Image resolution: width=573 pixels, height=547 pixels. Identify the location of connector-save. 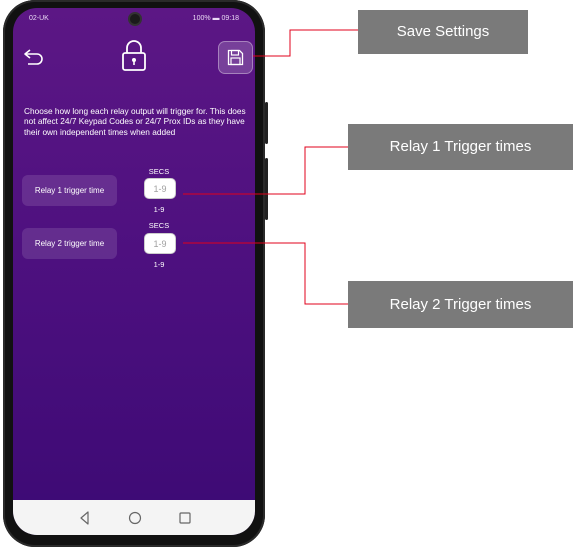
(305, 43).